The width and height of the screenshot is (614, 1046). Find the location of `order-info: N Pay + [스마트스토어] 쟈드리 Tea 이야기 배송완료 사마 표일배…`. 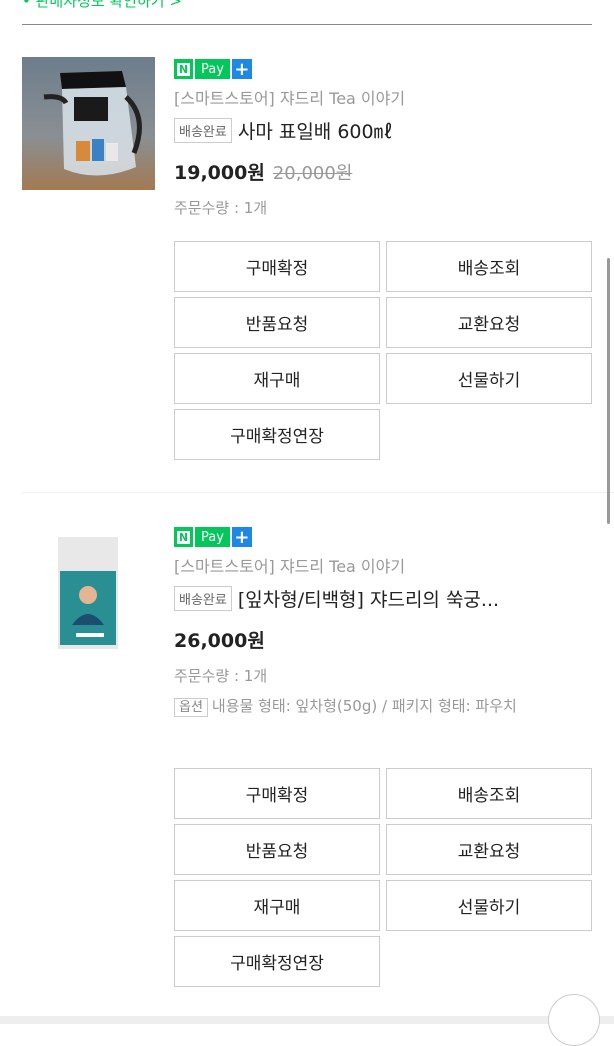

order-info: N Pay + [스마트스토어] 쟈드리 Tea 이야기 배송완료 사마 표일배… is located at coordinates (383, 138).